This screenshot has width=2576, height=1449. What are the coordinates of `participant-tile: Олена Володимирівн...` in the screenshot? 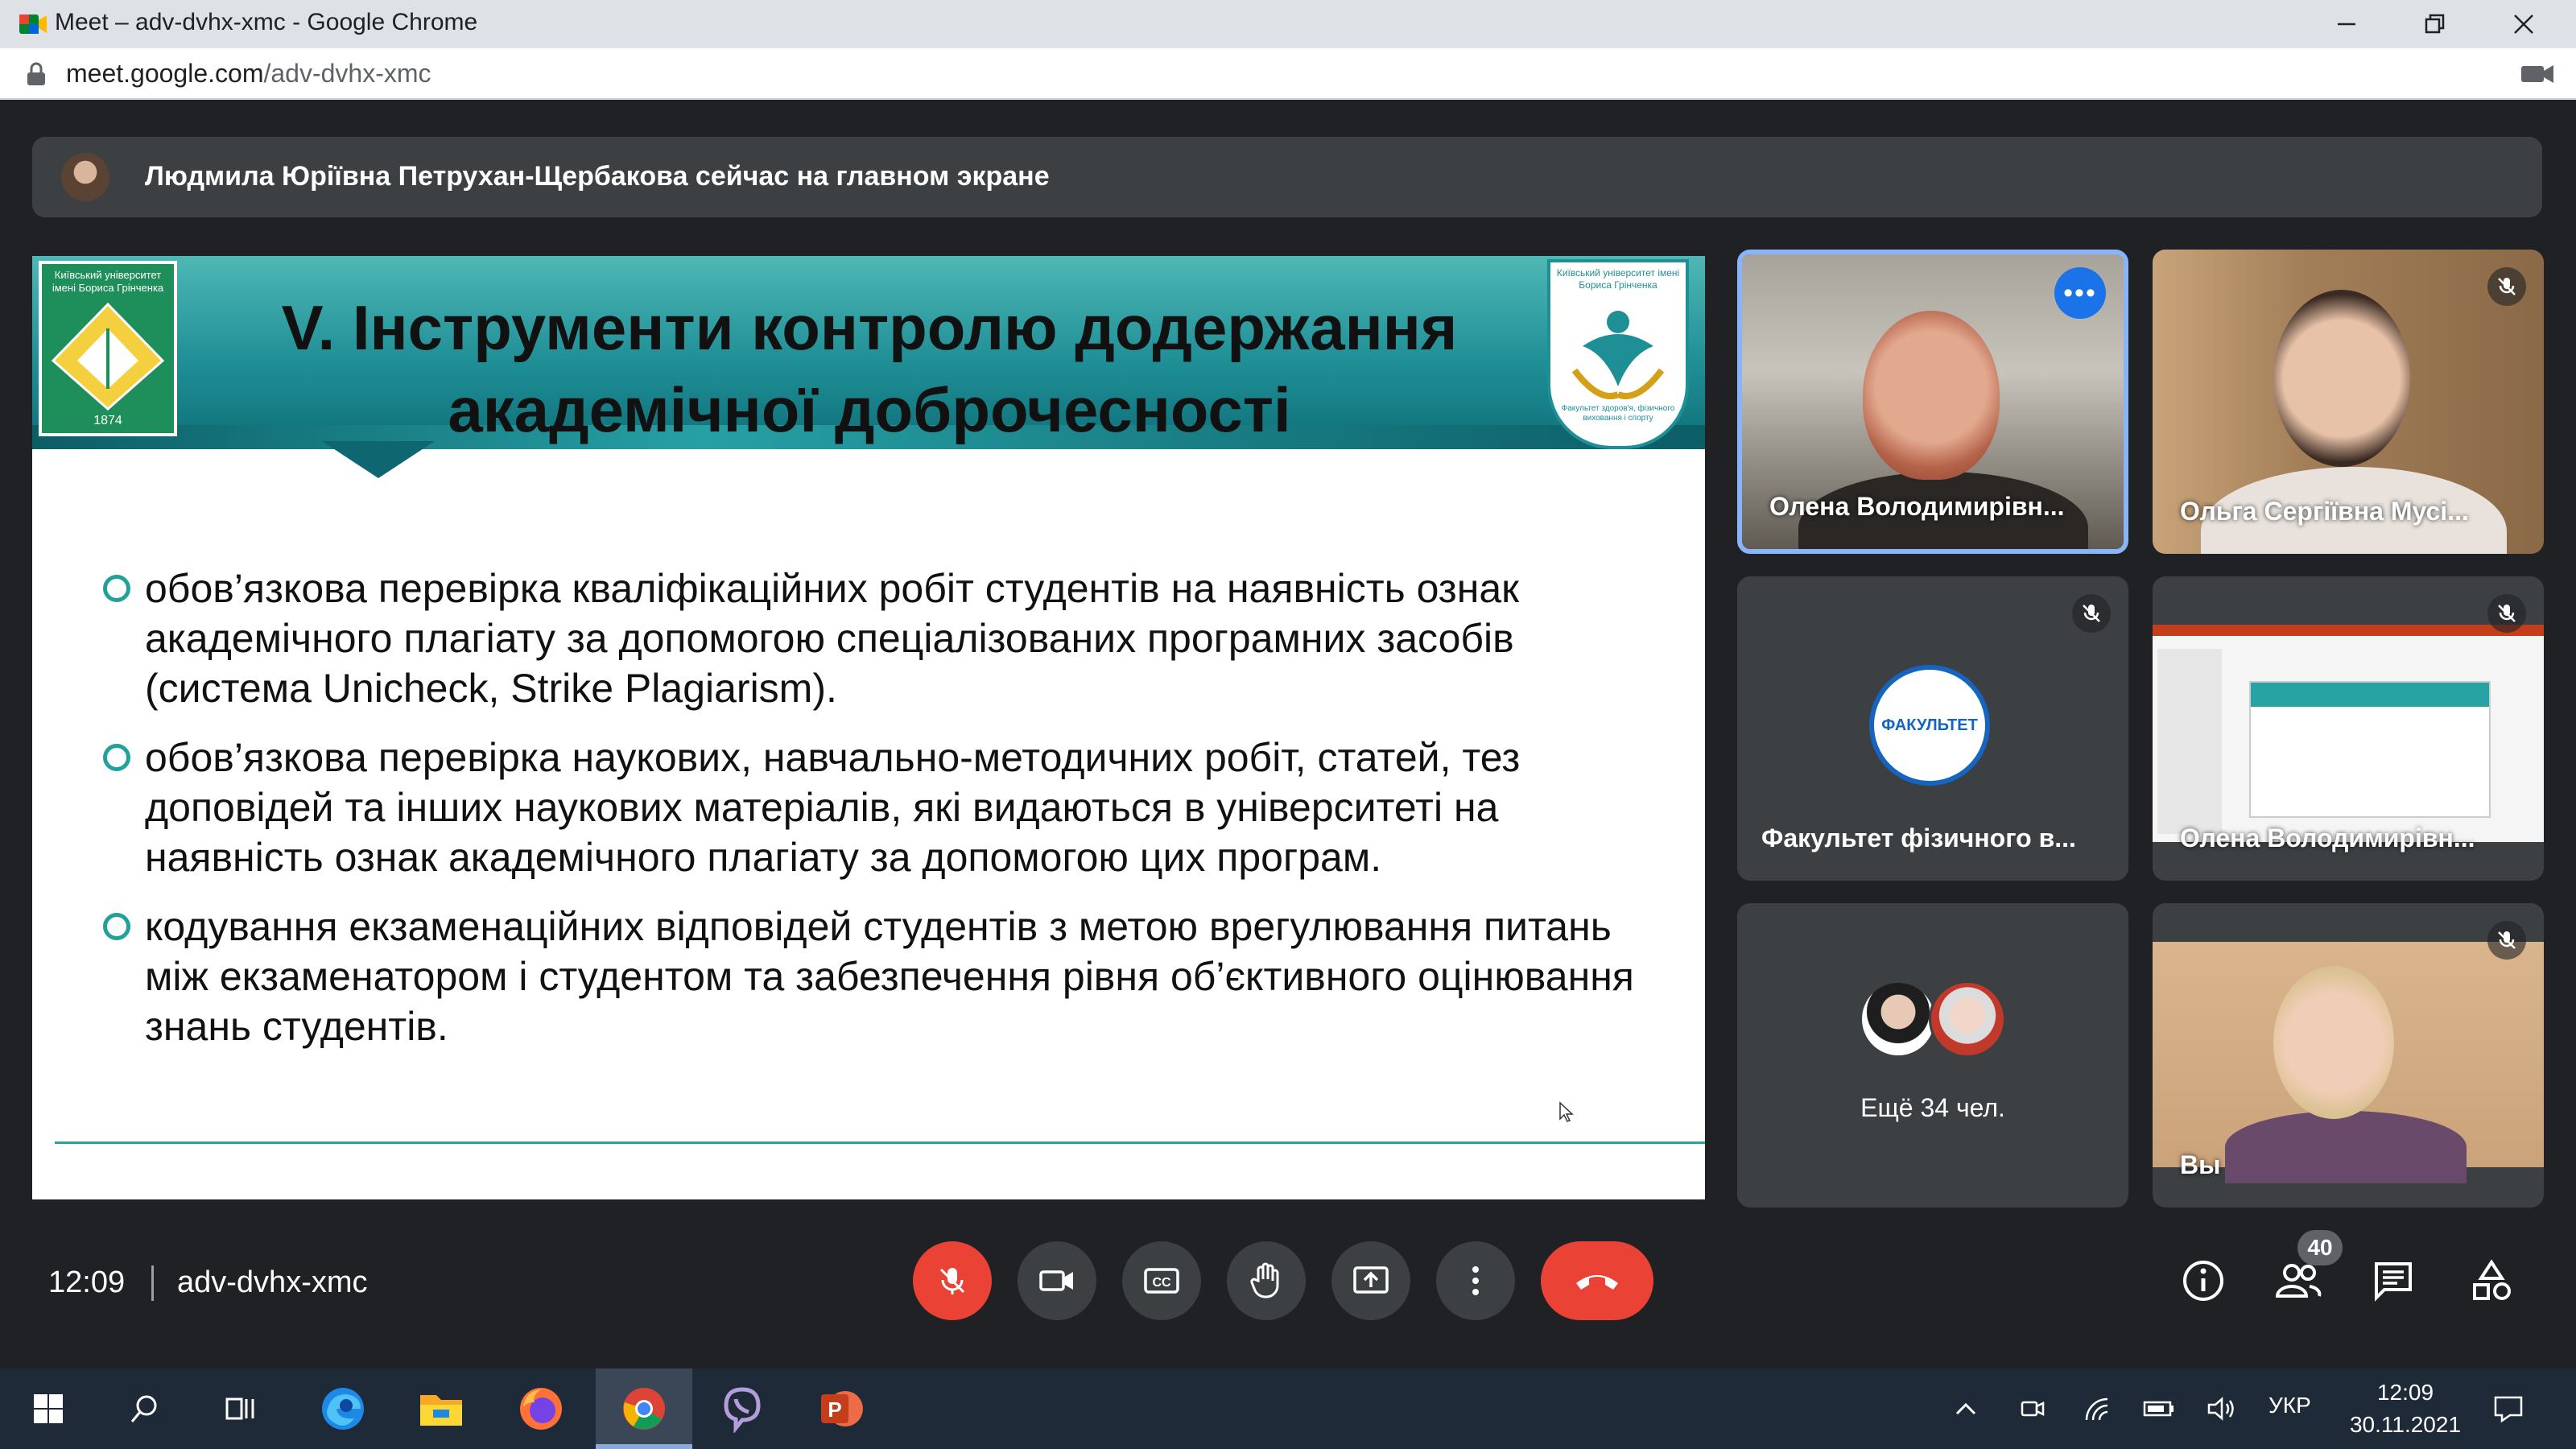 It's located at (2348, 728).